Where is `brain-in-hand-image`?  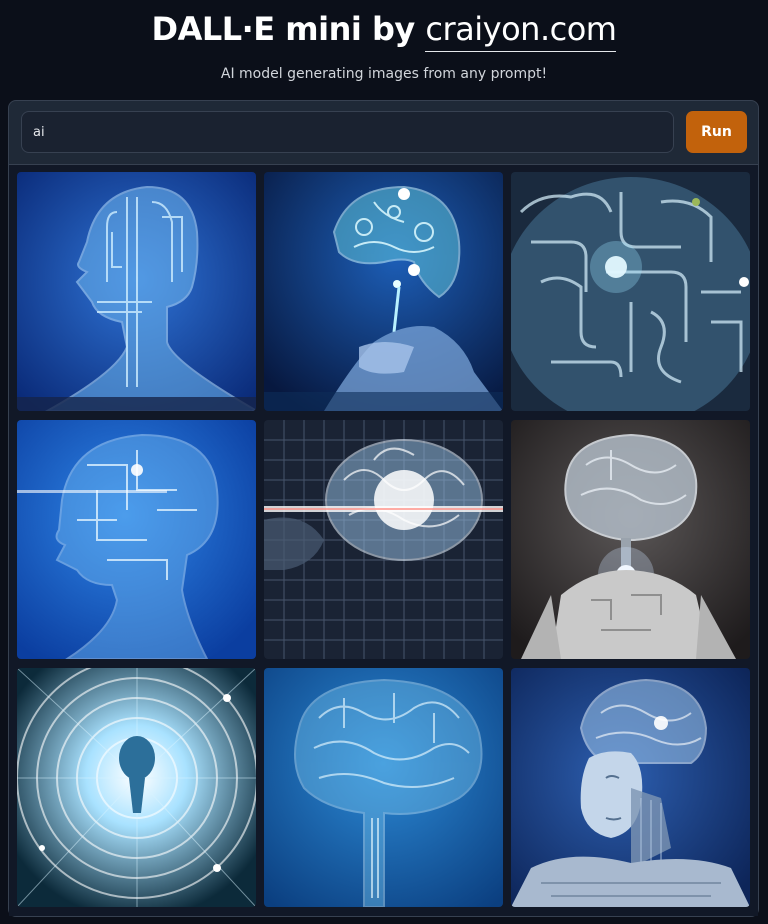 brain-in-hand-image is located at coordinates (383, 291).